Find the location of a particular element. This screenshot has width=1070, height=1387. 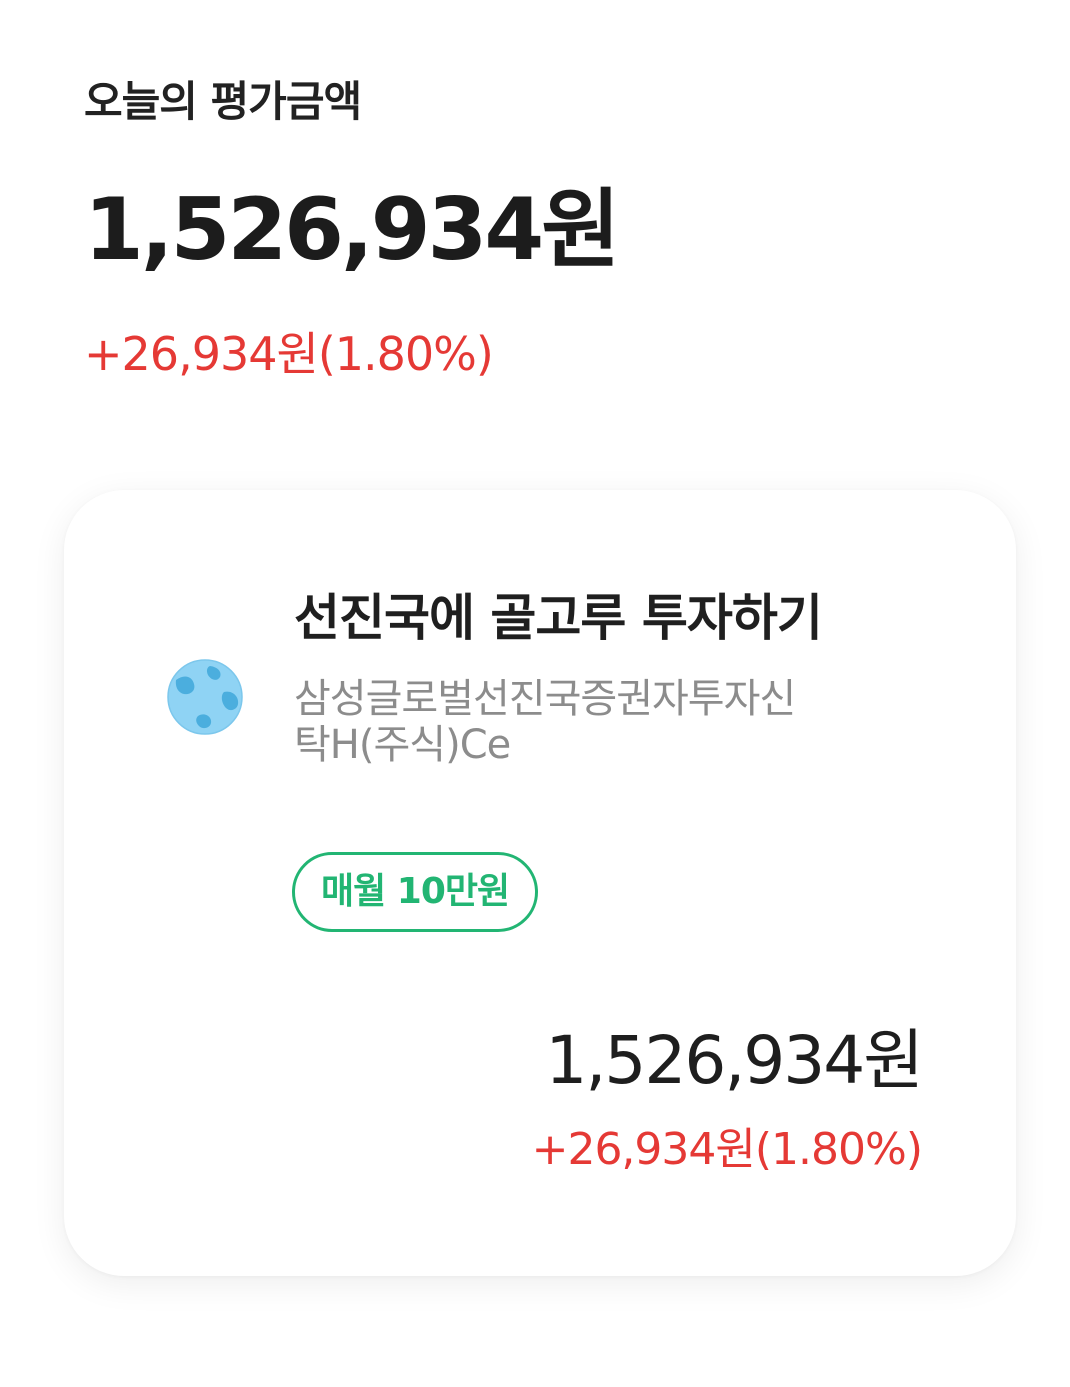

fund-name-line-2: 탁H(주식)Ce is located at coordinates (402, 745).